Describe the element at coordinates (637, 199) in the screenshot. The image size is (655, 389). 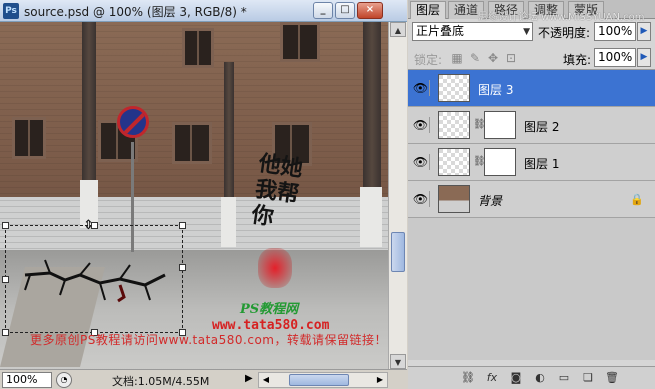
I see `lock-icon: 🔒` at that location.